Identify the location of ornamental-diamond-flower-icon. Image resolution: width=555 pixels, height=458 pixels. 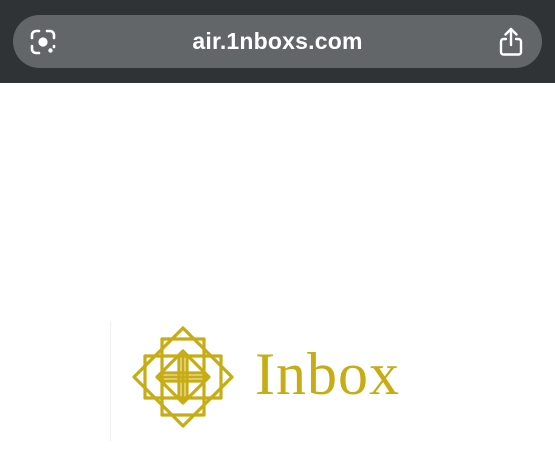
(183, 377).